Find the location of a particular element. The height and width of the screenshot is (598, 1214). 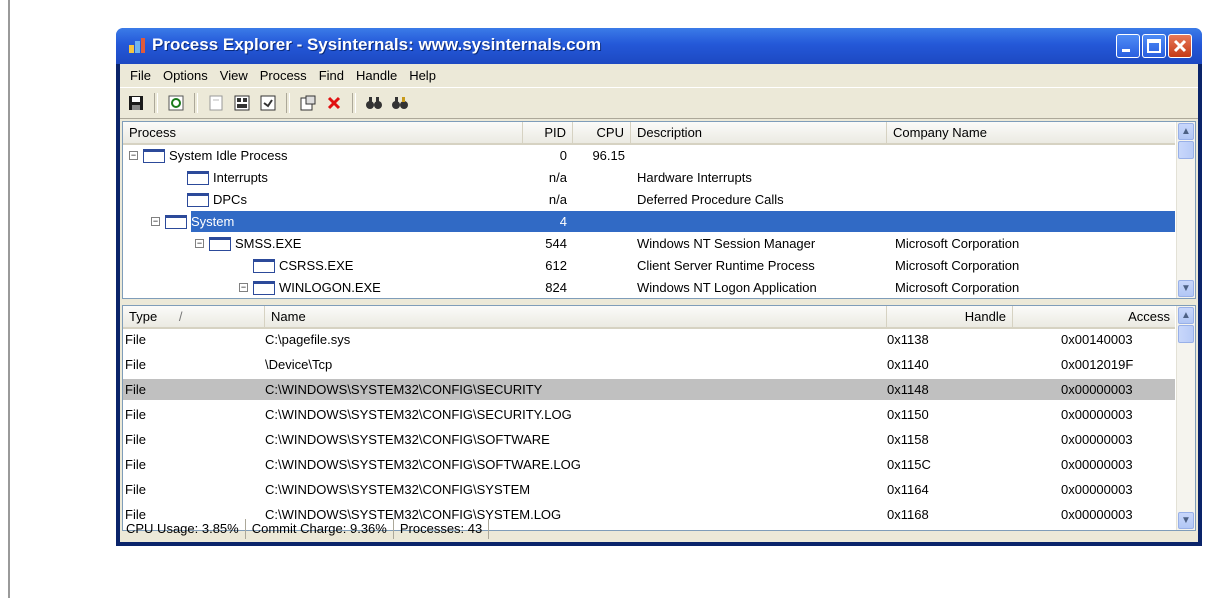

column-header-cpu: CPU is located at coordinates (602, 132).